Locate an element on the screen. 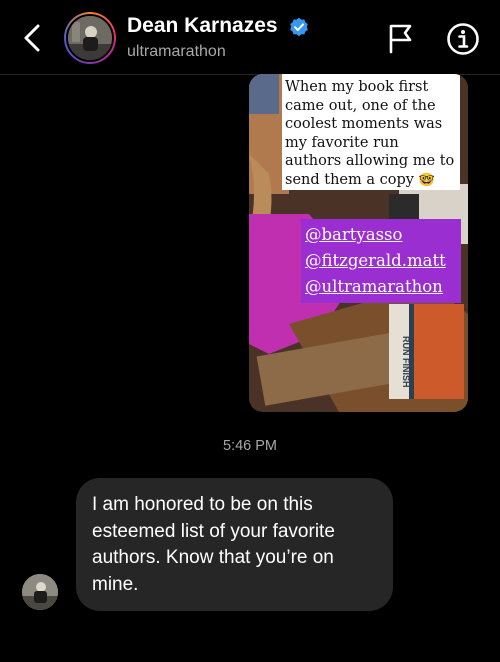  mention-link: @ultramarathon is located at coordinates (381, 287).